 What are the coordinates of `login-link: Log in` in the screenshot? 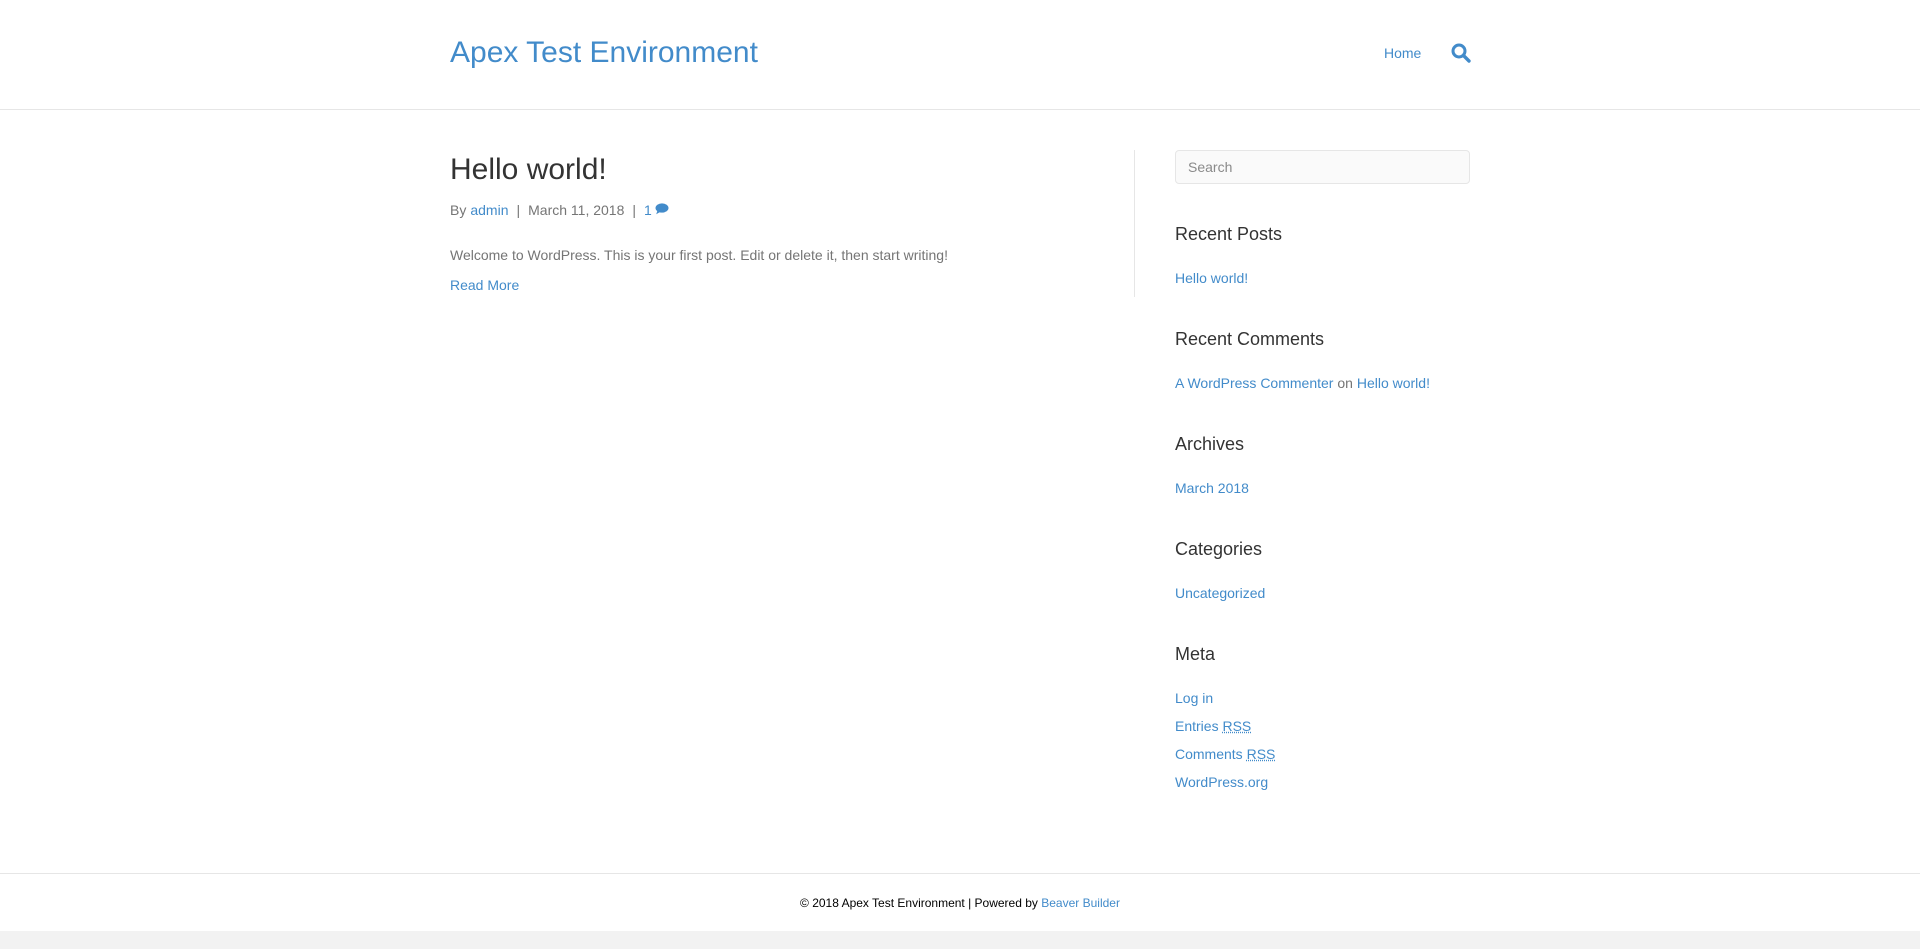 It's located at (1194, 698).